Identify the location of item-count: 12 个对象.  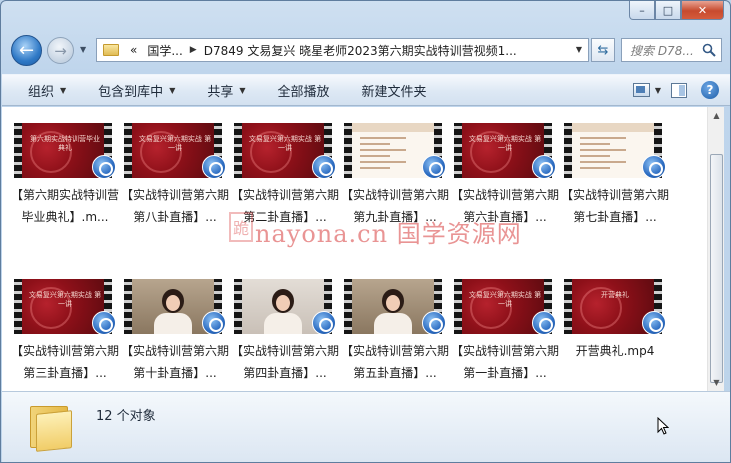
(126, 416).